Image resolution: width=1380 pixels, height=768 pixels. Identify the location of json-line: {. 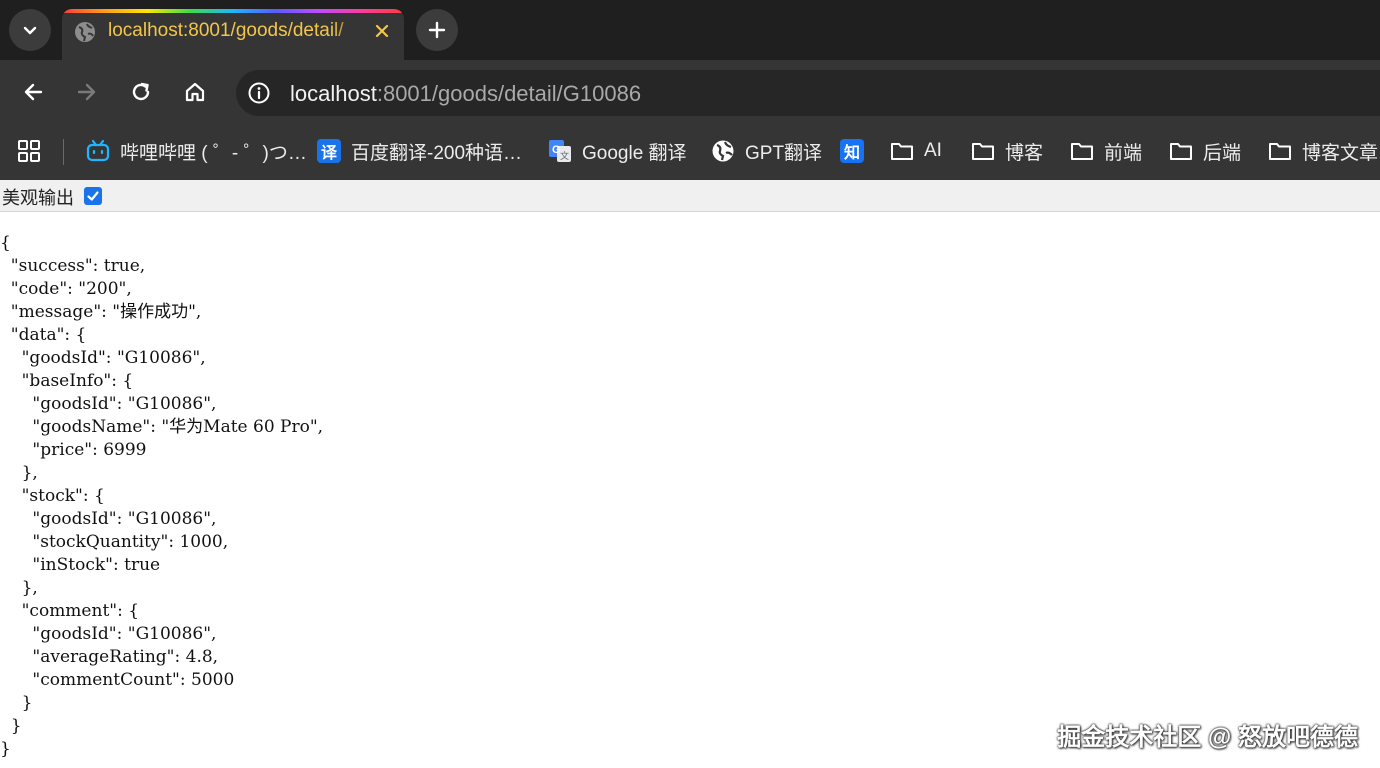
(5, 243).